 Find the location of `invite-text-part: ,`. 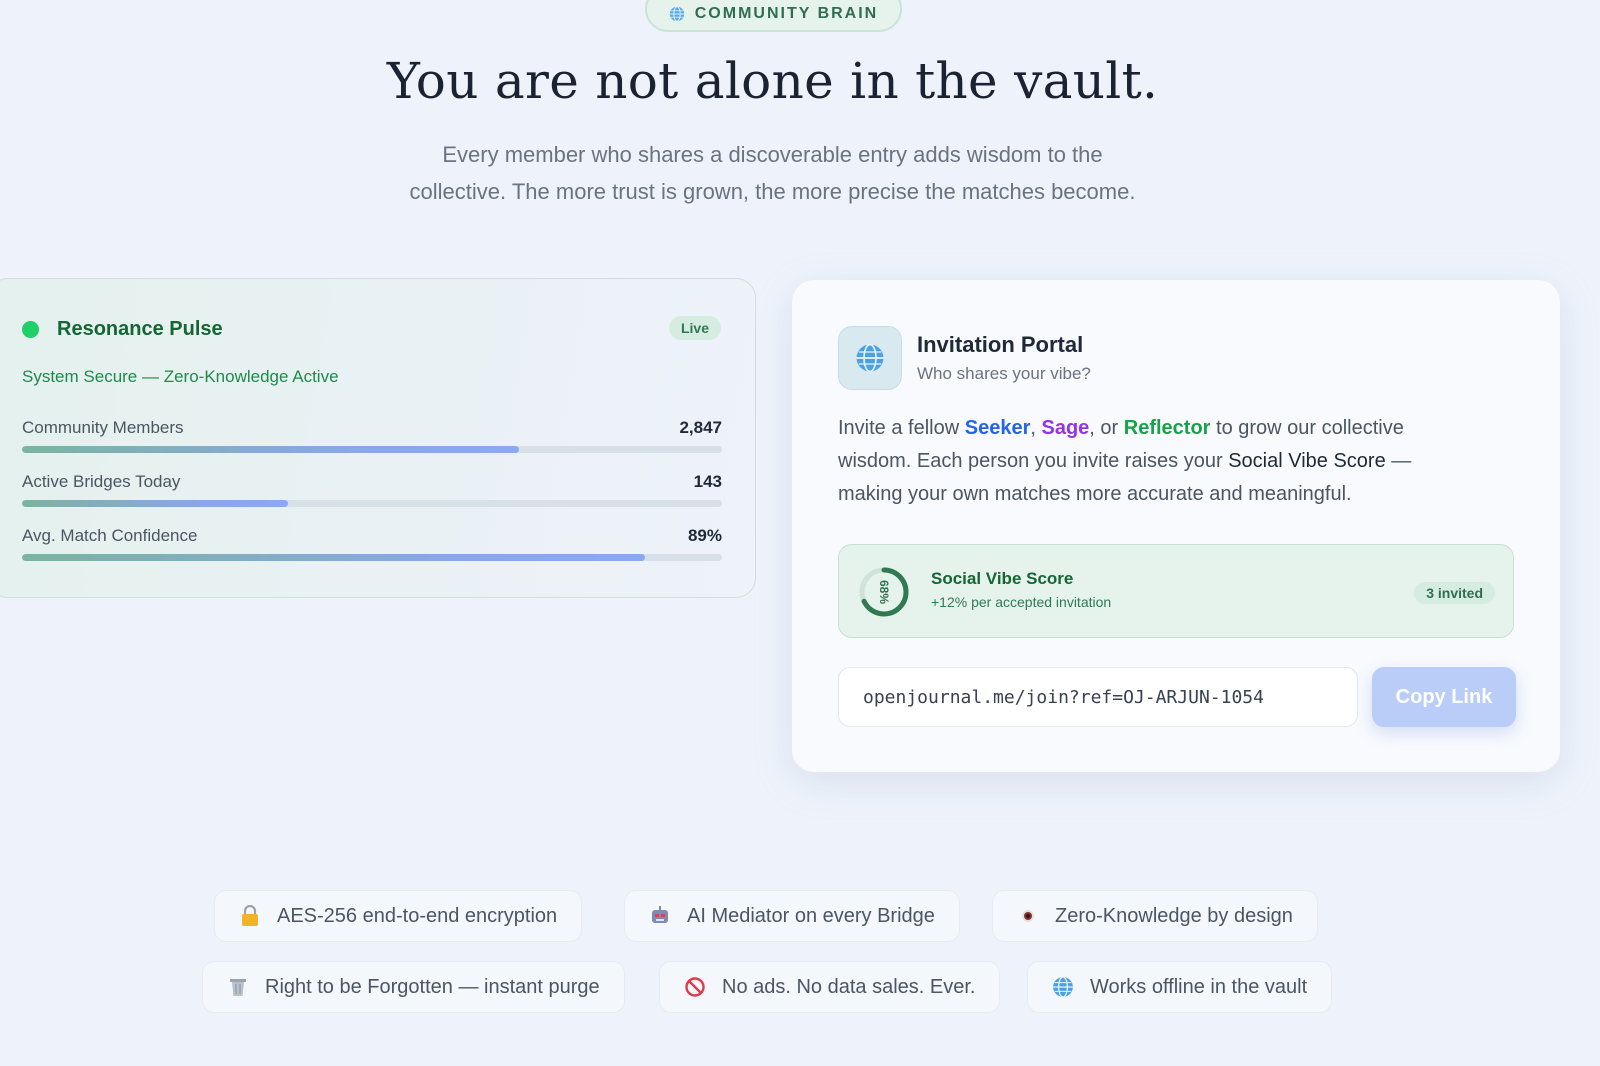

invite-text-part: , is located at coordinates (1036, 428).